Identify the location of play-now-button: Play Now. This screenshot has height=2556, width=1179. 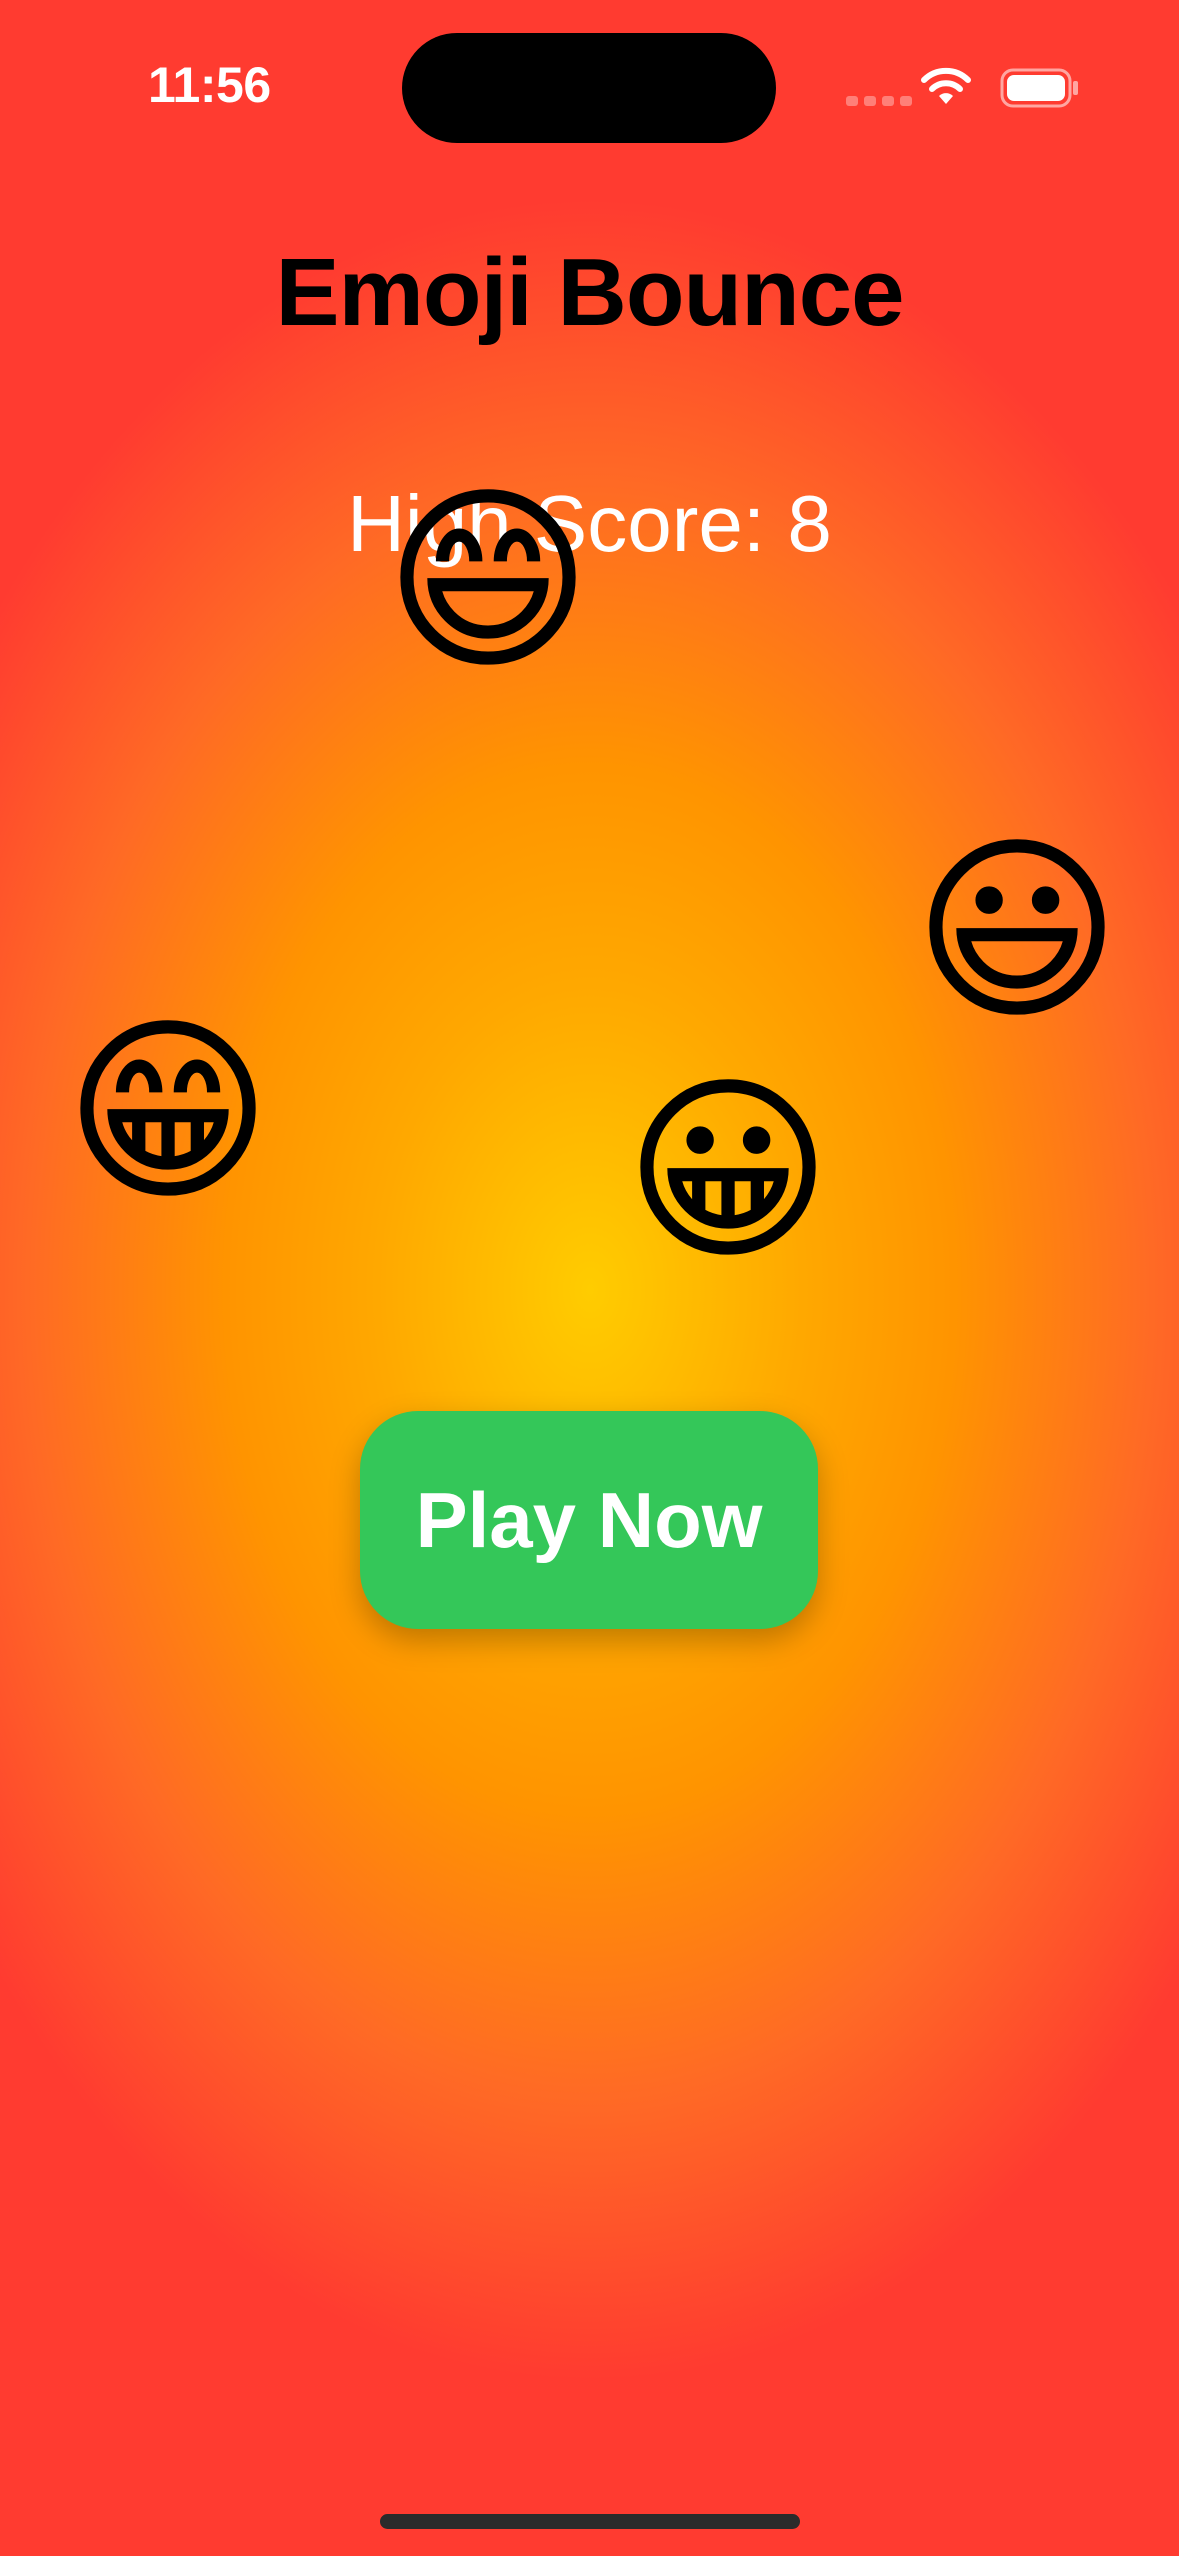
(589, 1520).